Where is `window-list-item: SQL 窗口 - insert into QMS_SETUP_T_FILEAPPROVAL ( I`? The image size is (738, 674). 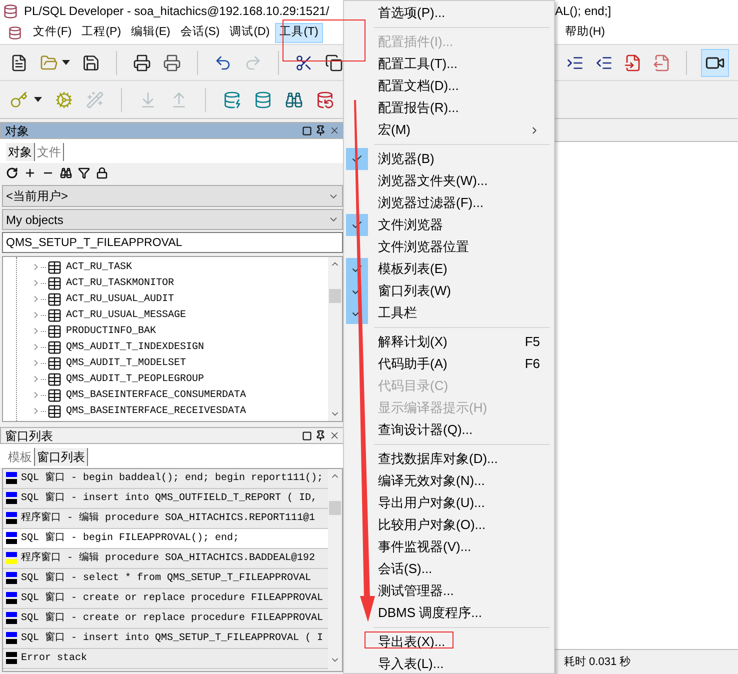
window-list-item: SQL 窗口 - insert into QMS_SETUP_T_FILEAPPROVAL ( I is located at coordinates (165, 639).